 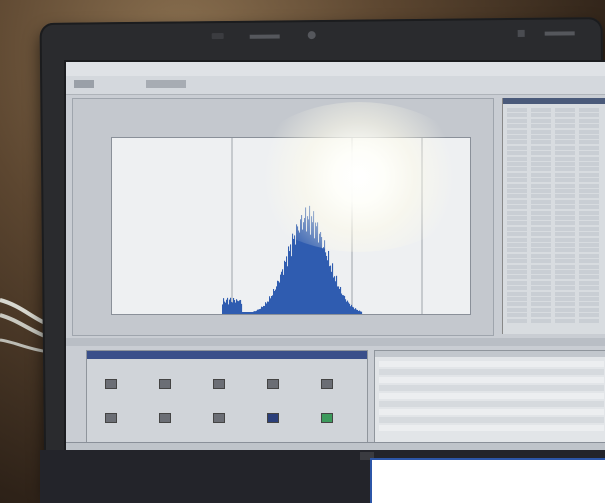 I want to click on bezel-button-icon, so click(x=217, y=36).